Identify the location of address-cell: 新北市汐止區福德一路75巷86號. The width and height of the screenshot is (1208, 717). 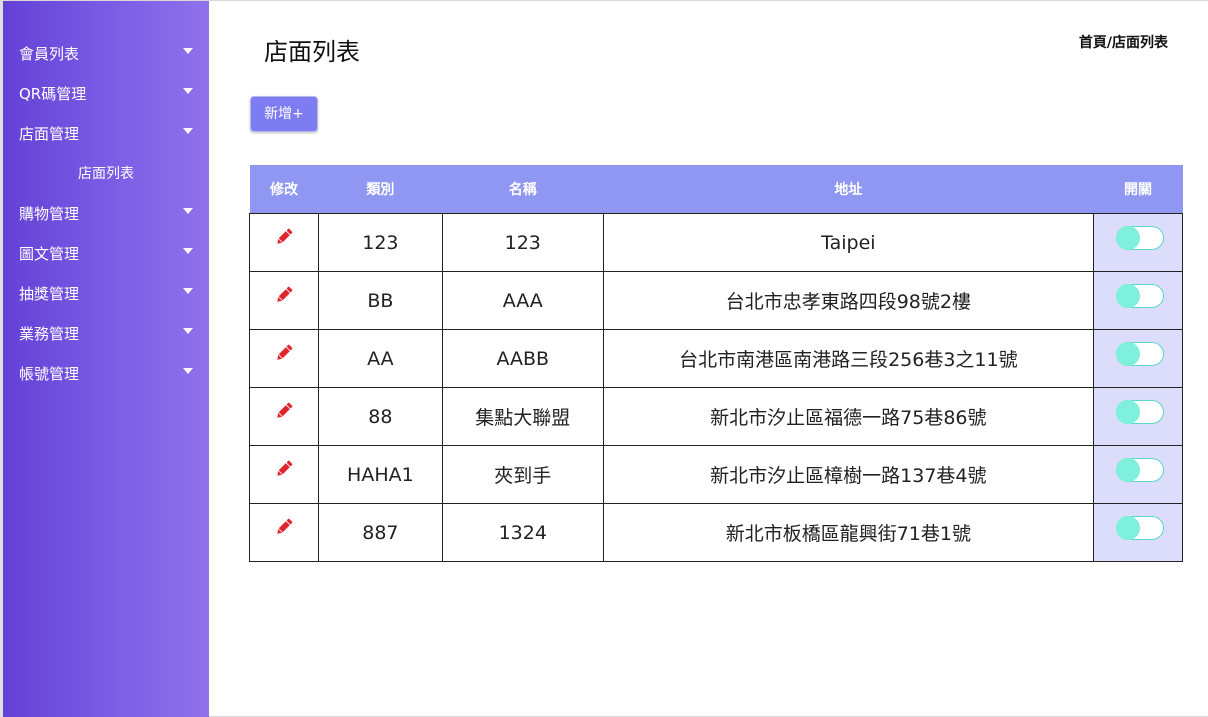
(848, 416).